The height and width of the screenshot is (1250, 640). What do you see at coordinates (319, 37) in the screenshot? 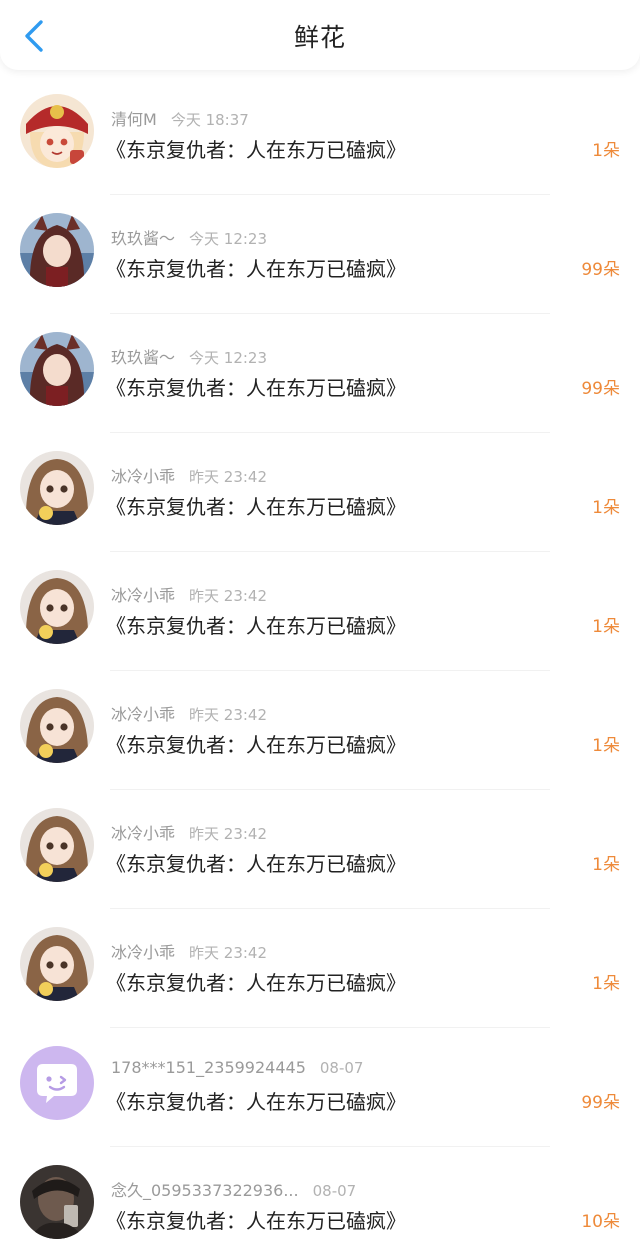
I see `page-title: 鲜花` at bounding box center [319, 37].